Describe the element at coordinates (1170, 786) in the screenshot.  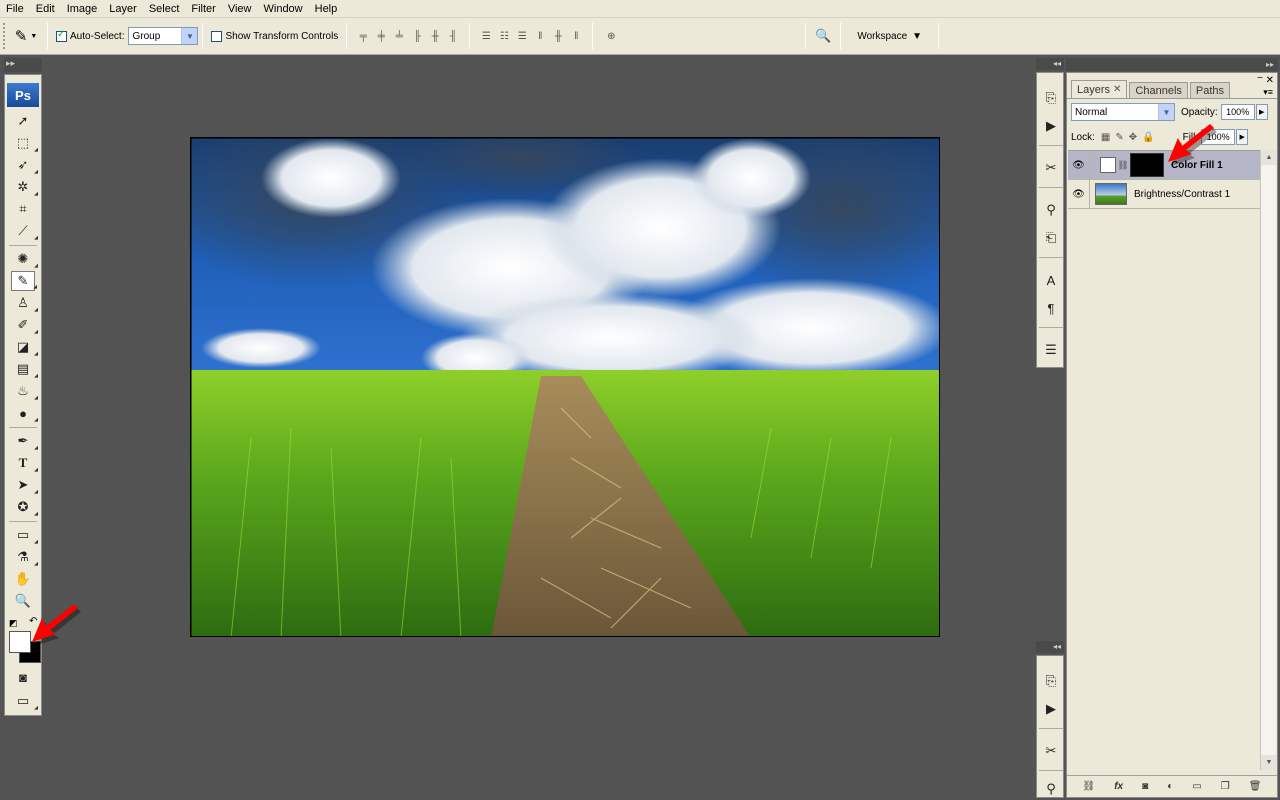
I see `adjustment-layer-icon: ◐` at that location.